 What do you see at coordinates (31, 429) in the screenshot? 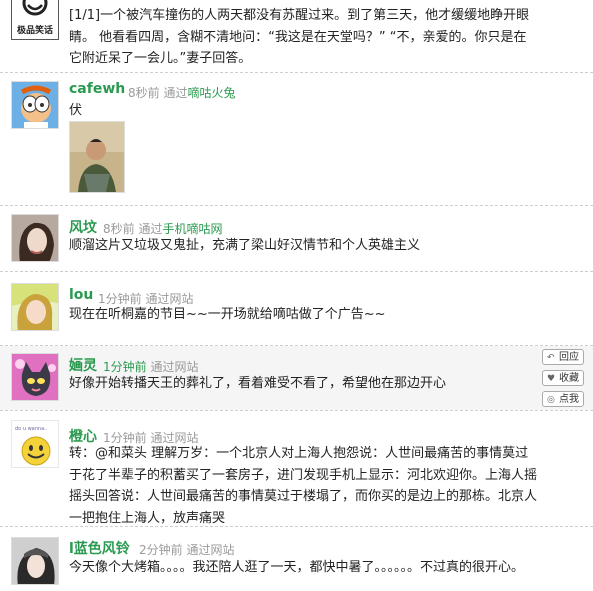
I see `svg-text: do u wanna..` at bounding box center [31, 429].